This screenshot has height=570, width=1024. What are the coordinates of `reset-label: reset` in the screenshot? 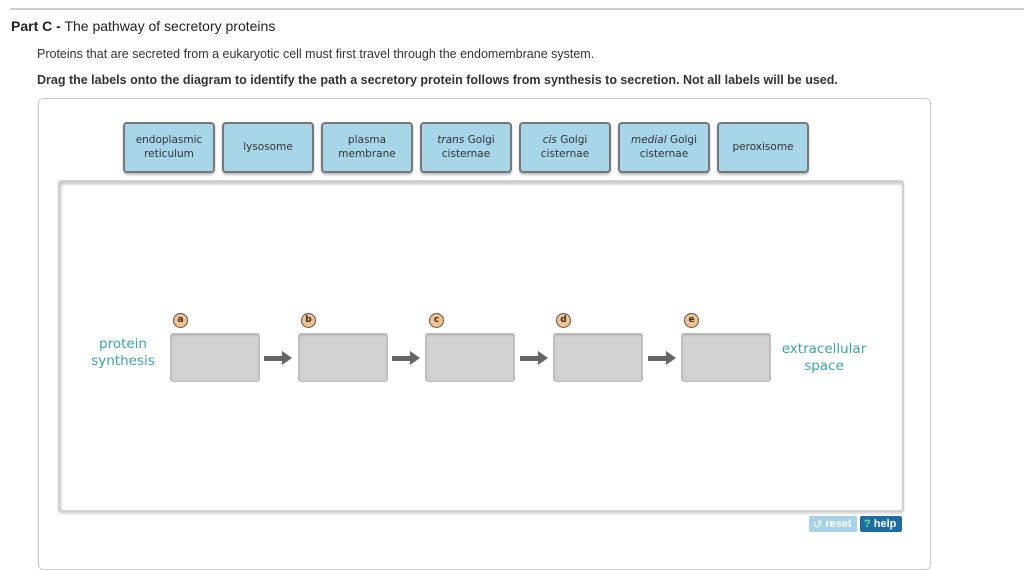 It's located at (838, 524).